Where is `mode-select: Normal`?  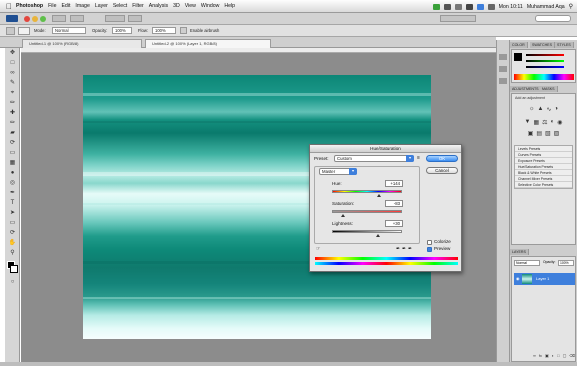 mode-select: Normal is located at coordinates (69, 30).